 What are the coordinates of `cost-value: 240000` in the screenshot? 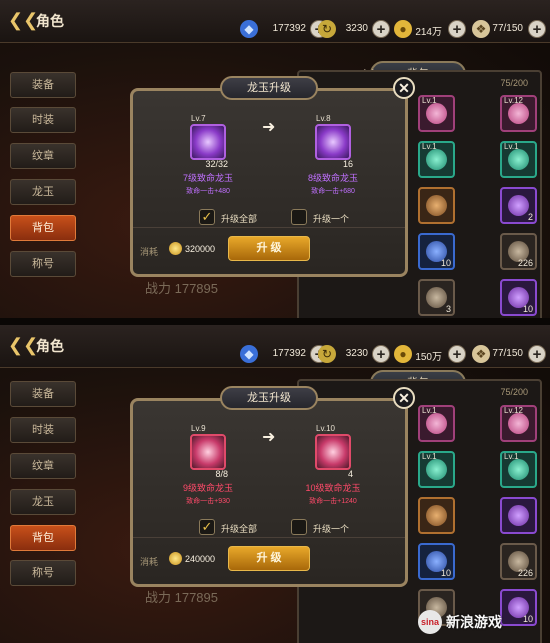 It's located at (200, 559).